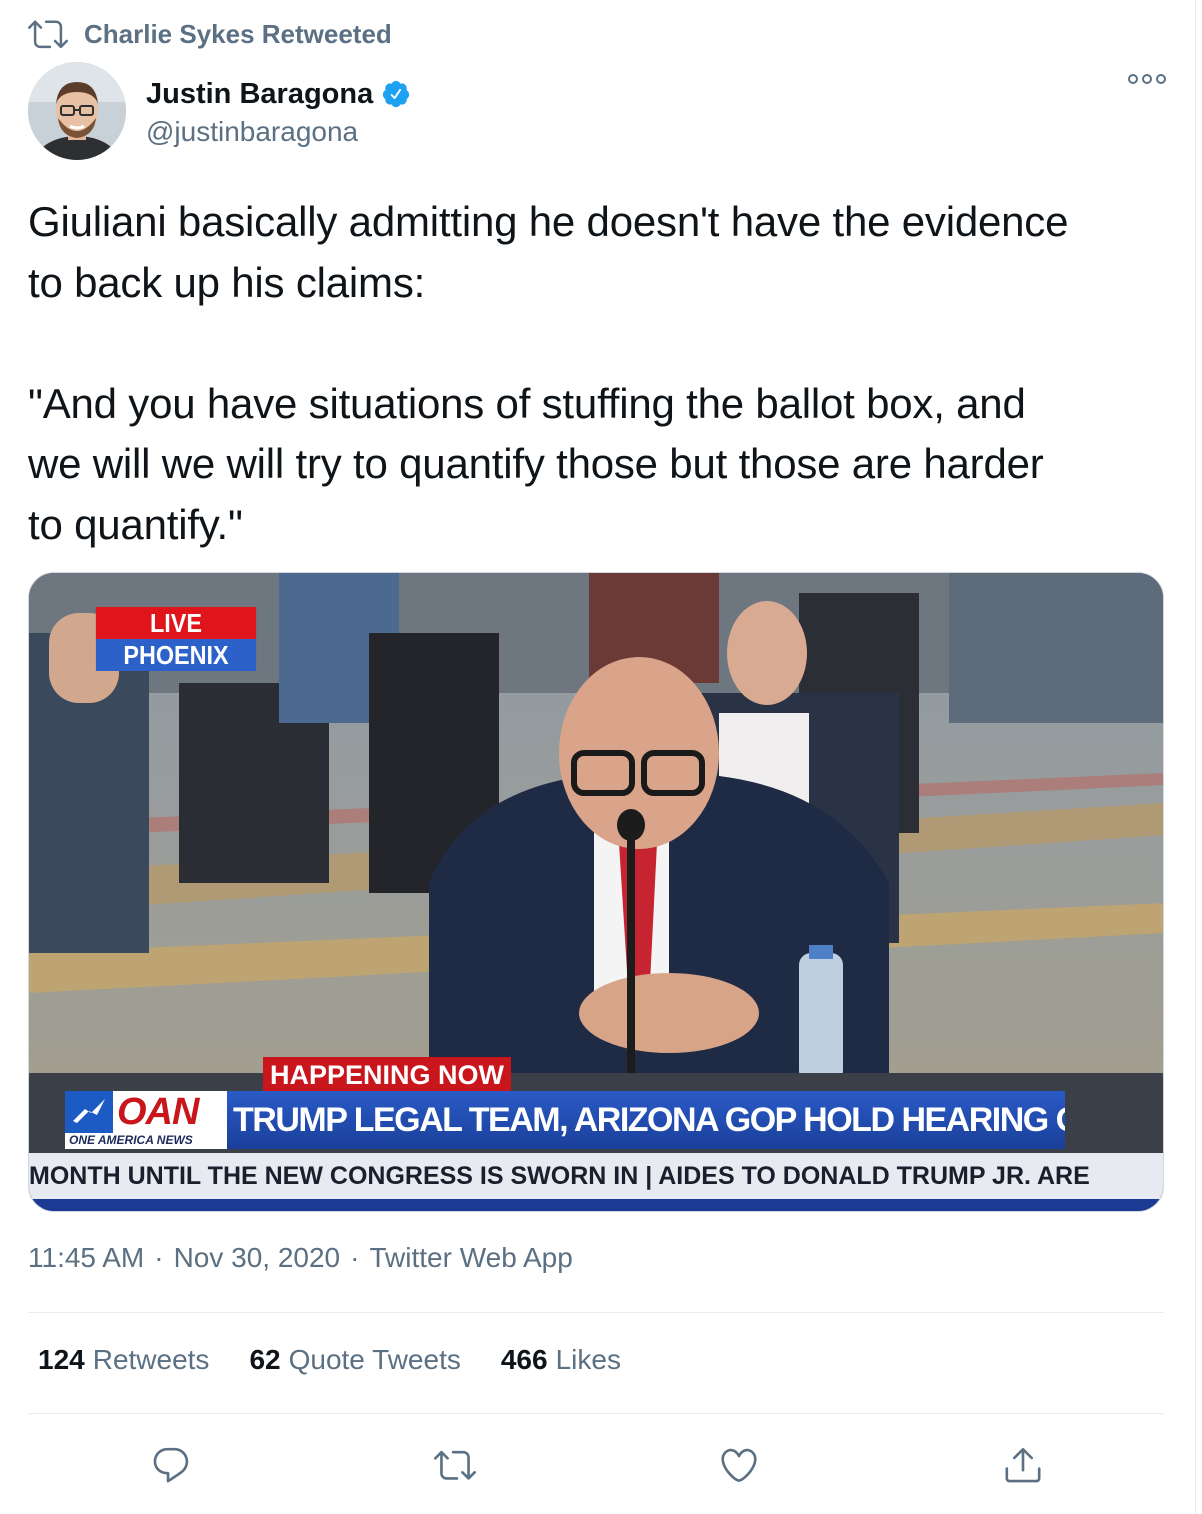 This screenshot has height=1514, width=1202. What do you see at coordinates (387, 1075) in the screenshot?
I see `happening-now-label: HAPPENING NOW` at bounding box center [387, 1075].